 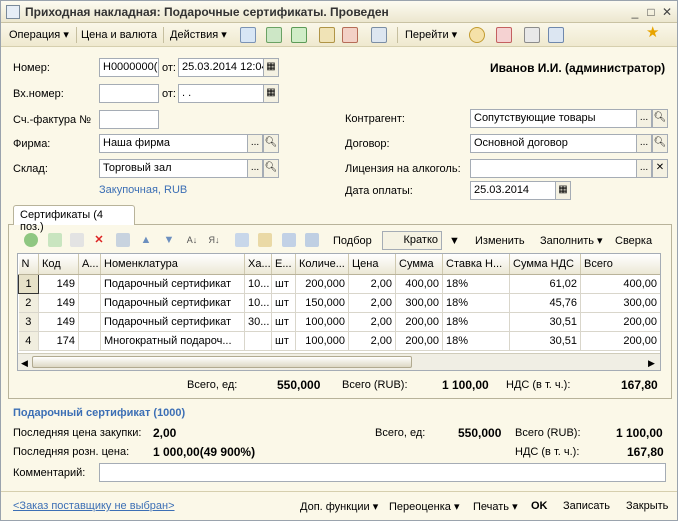 I want to click on cell: 200,000, so click(x=322, y=284).